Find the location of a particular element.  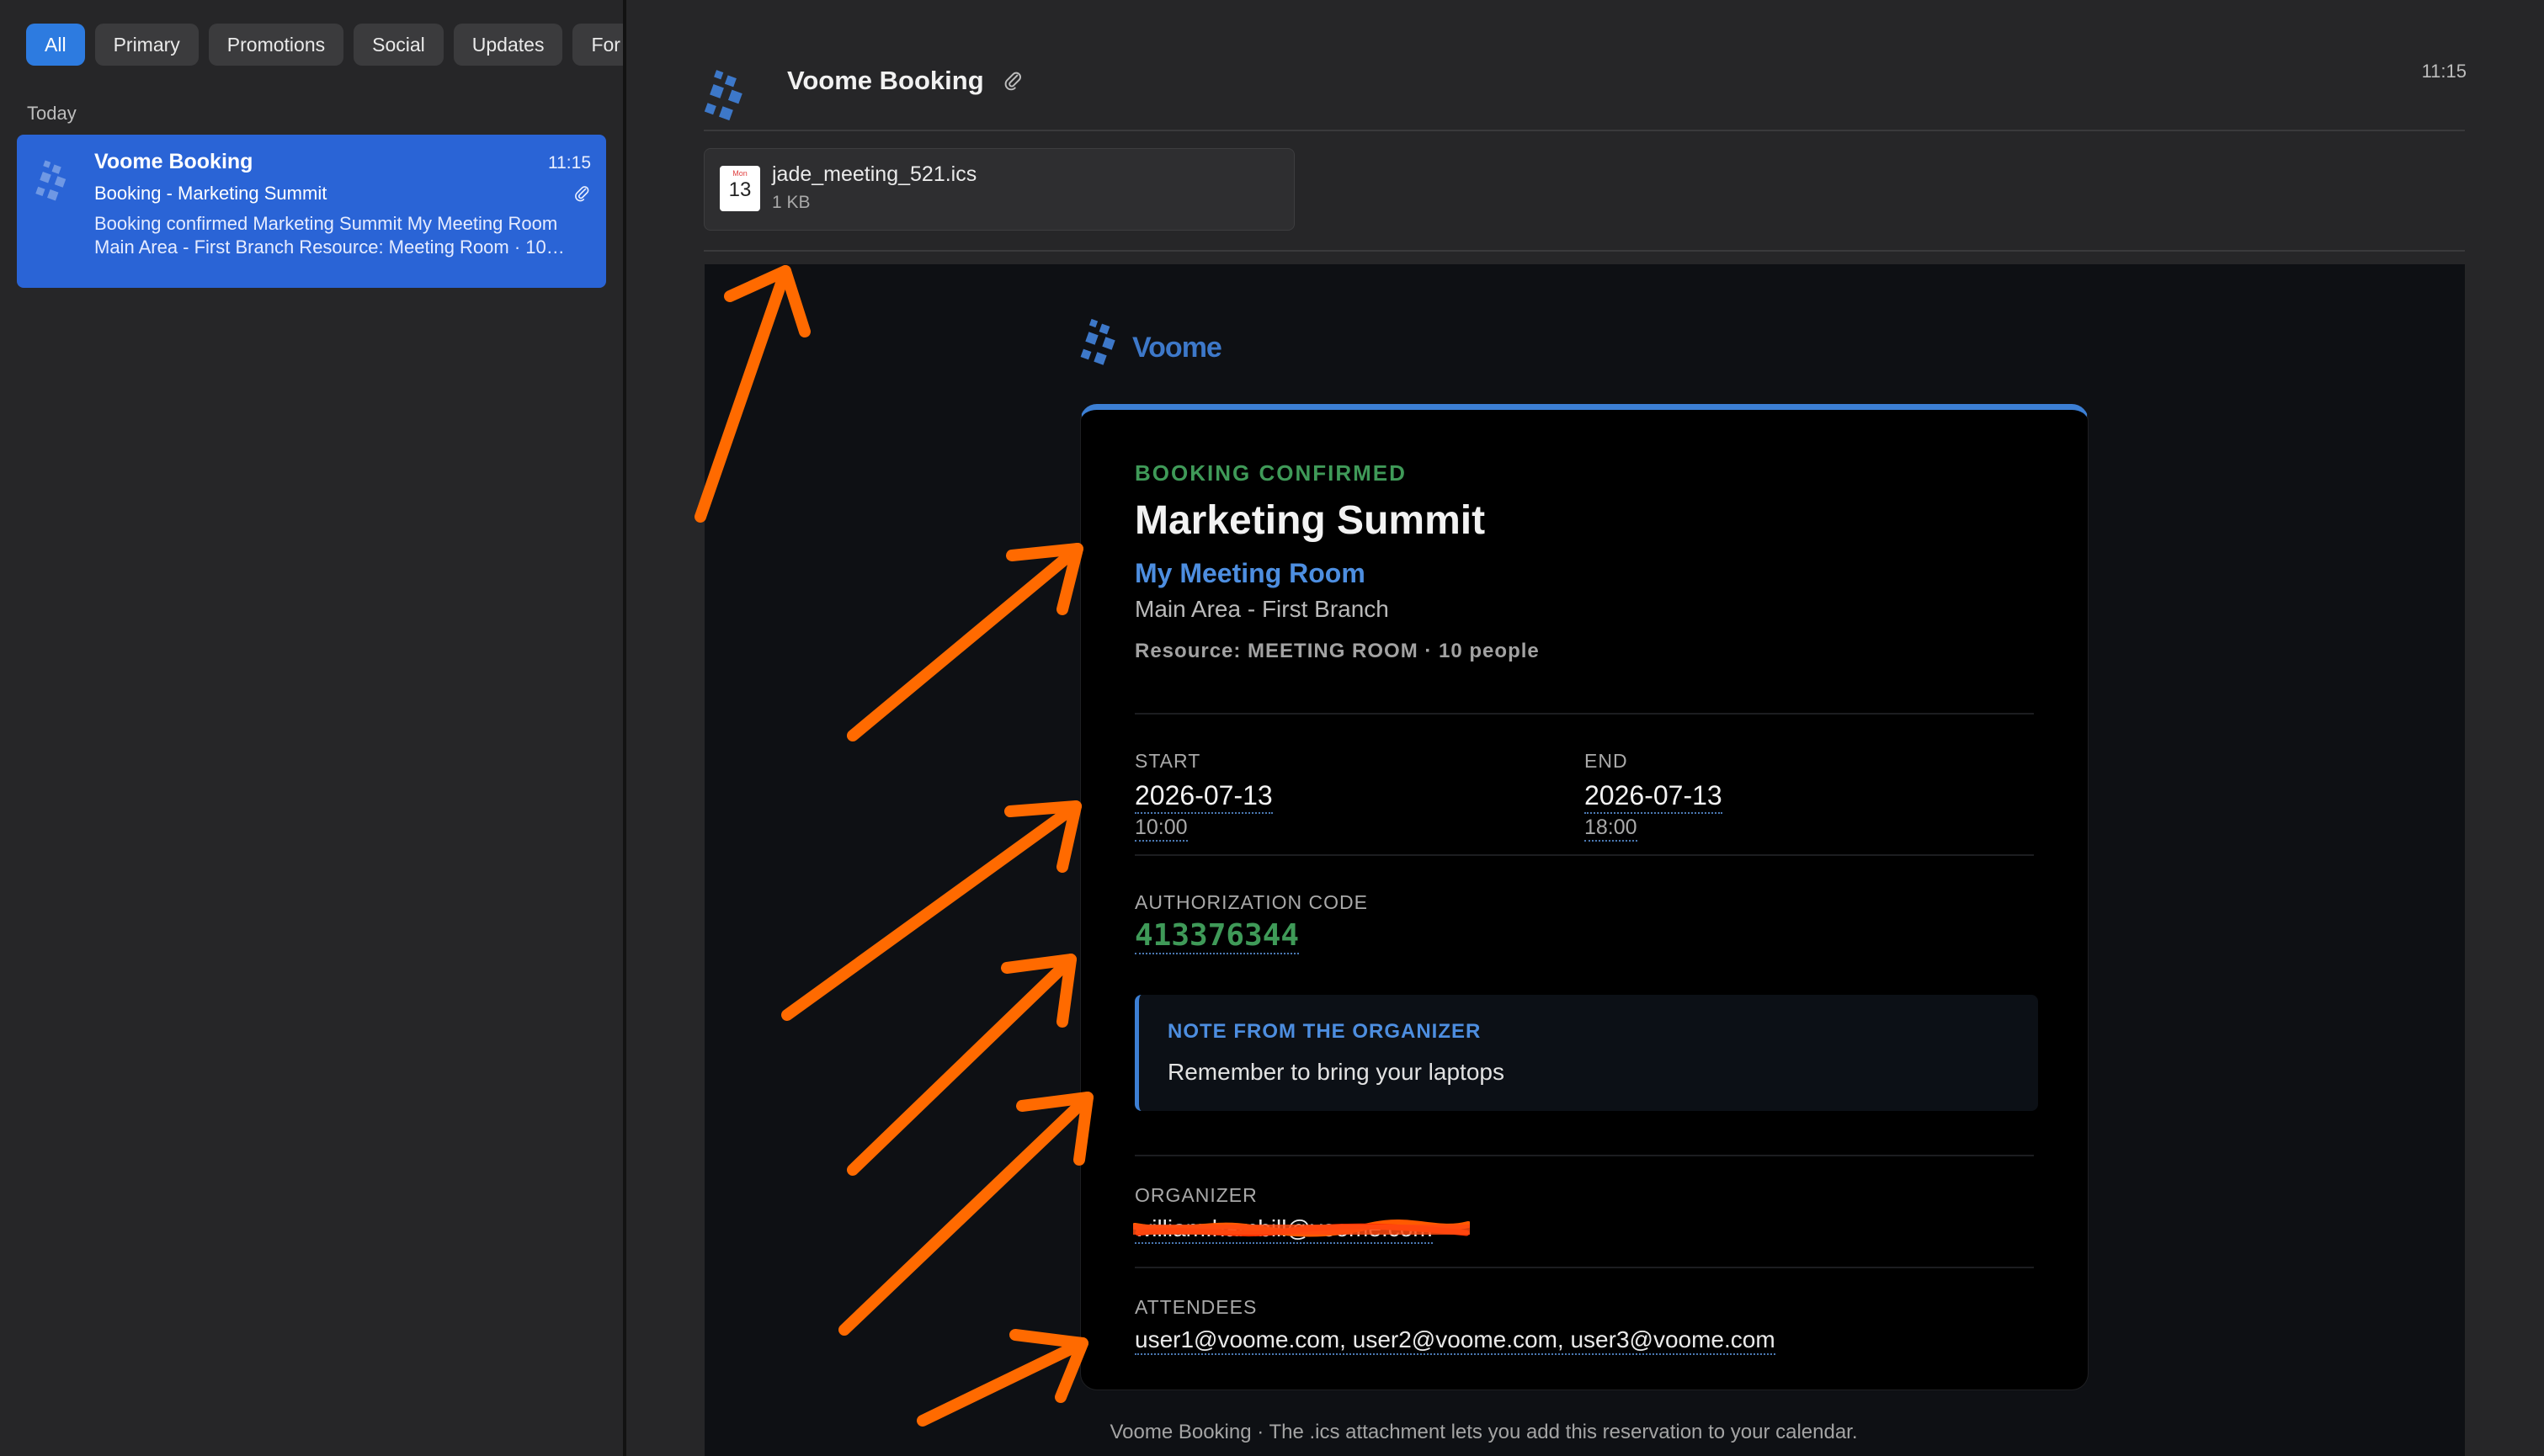

attendees-label: ATTENDEES is located at coordinates (1196, 1307).